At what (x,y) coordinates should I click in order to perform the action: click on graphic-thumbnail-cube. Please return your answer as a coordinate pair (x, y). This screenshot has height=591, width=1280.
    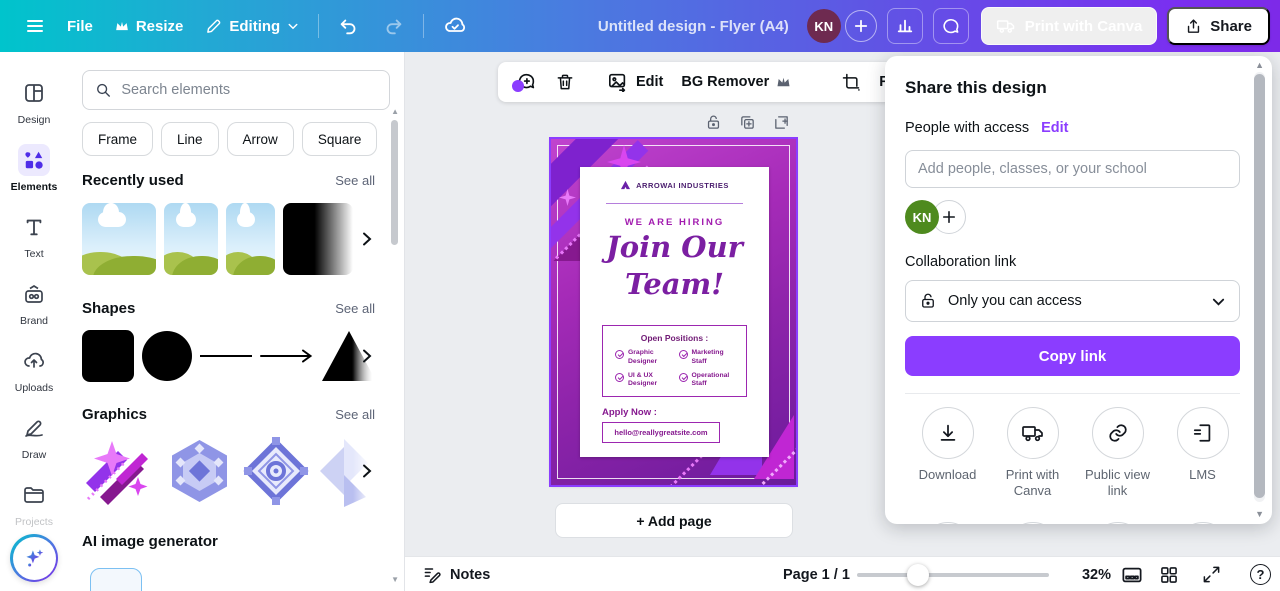
    Looking at the image, I should click on (199, 471).